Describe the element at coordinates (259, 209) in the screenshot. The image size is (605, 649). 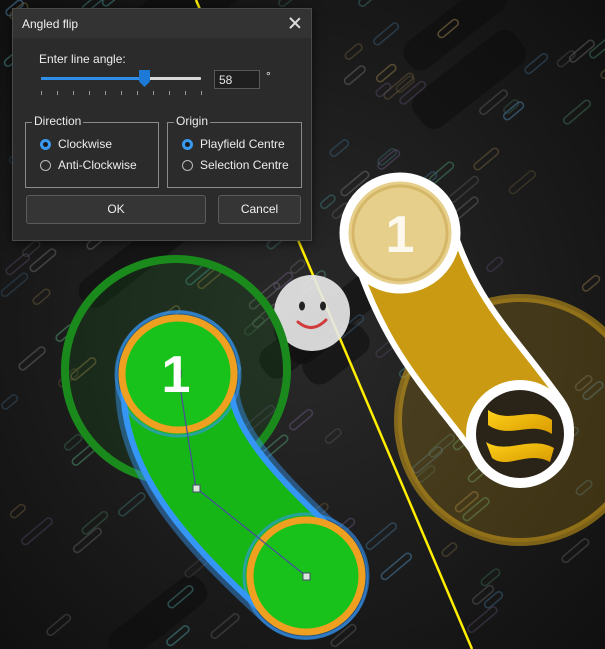
I see `cancel-button: Cancel` at that location.